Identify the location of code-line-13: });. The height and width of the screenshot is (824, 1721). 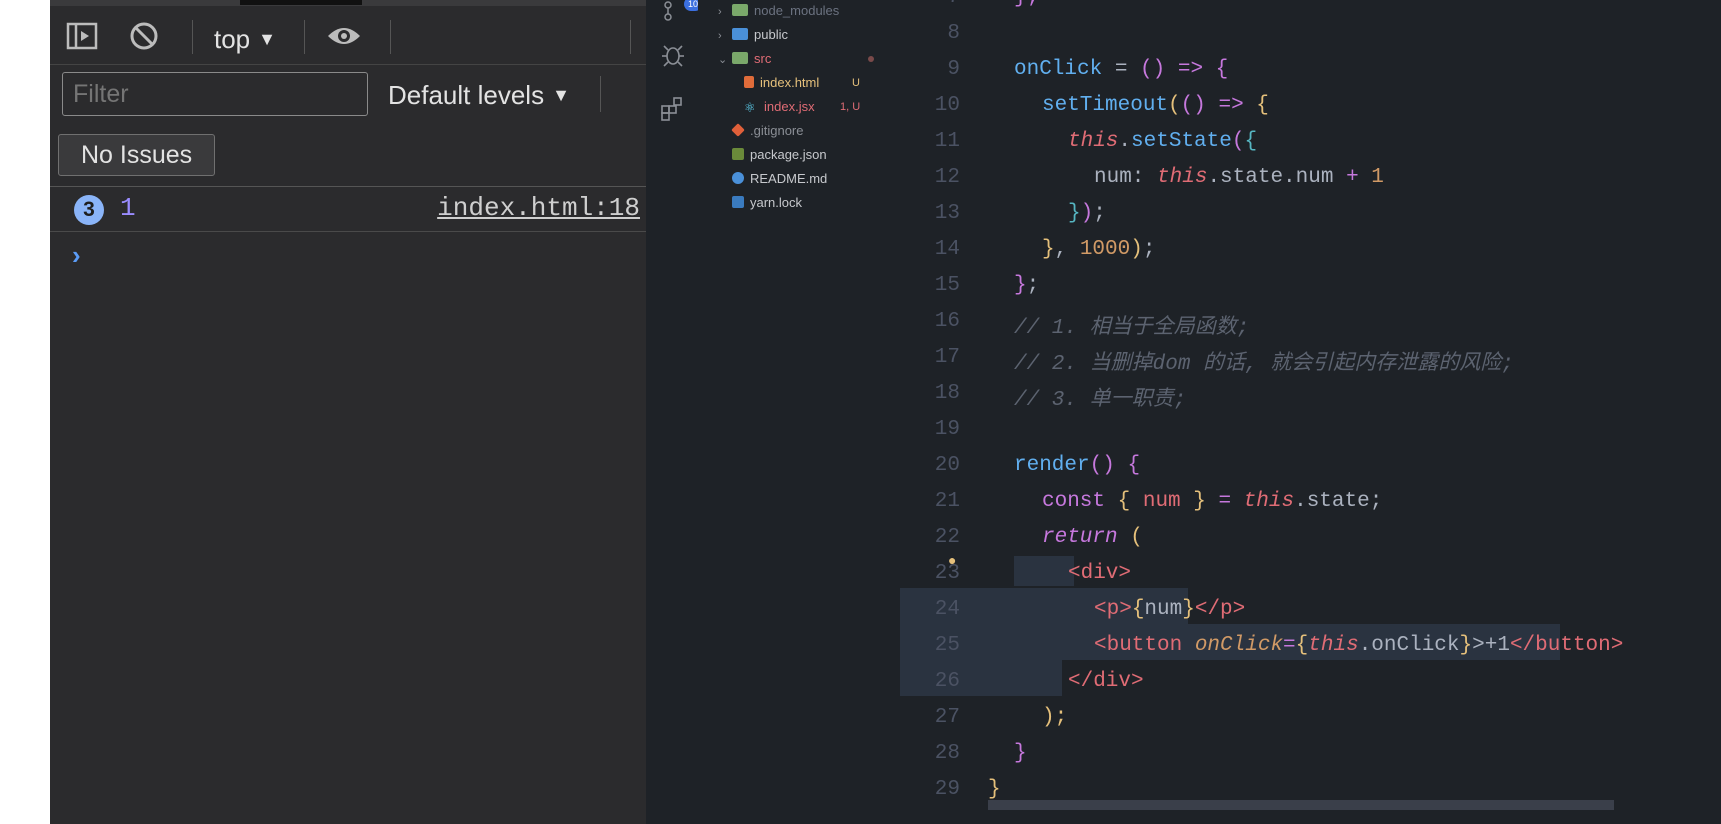
(1087, 213).